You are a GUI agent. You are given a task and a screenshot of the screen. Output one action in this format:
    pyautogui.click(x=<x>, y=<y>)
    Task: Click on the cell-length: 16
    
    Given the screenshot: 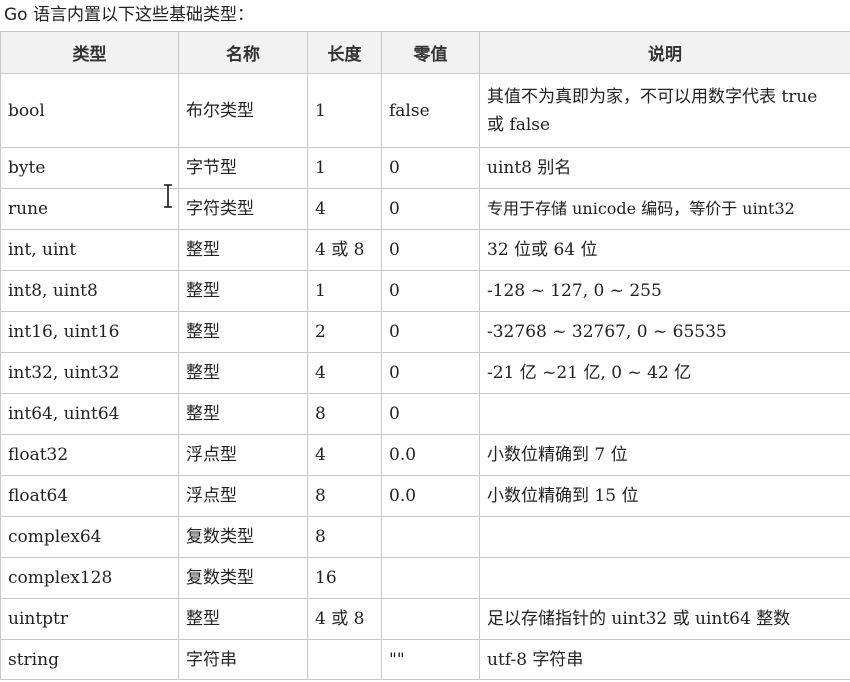 What is the action you would take?
    pyautogui.click(x=344, y=578)
    